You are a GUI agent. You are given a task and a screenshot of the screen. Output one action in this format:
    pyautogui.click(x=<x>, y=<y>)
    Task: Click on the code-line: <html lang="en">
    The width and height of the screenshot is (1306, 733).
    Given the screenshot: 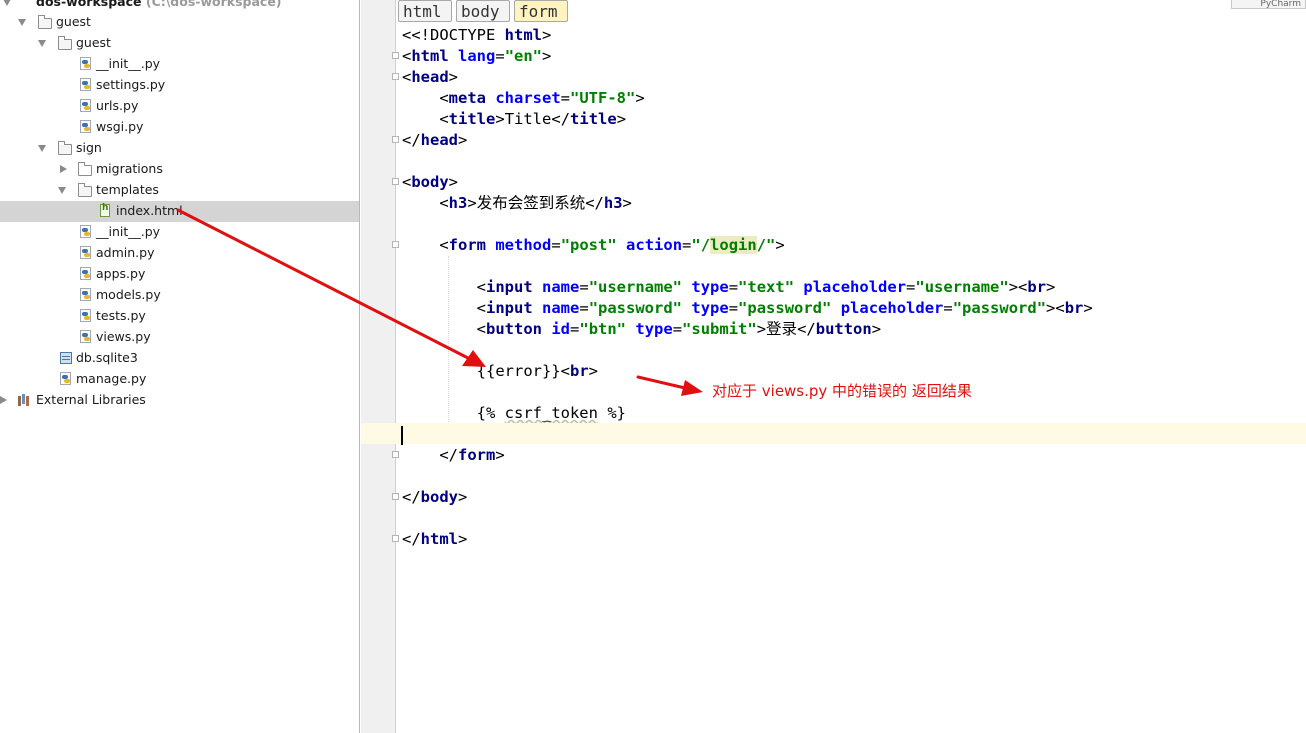 What is the action you would take?
    pyautogui.click(x=833, y=55)
    